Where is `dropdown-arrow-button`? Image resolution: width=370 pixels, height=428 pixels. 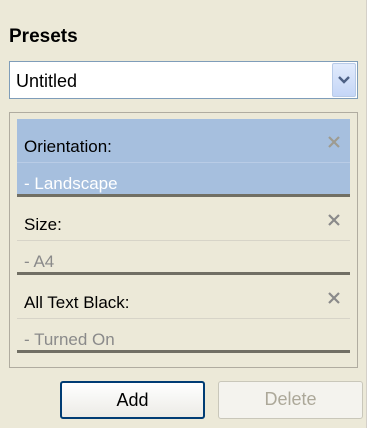
dropdown-arrow-button is located at coordinates (344, 80).